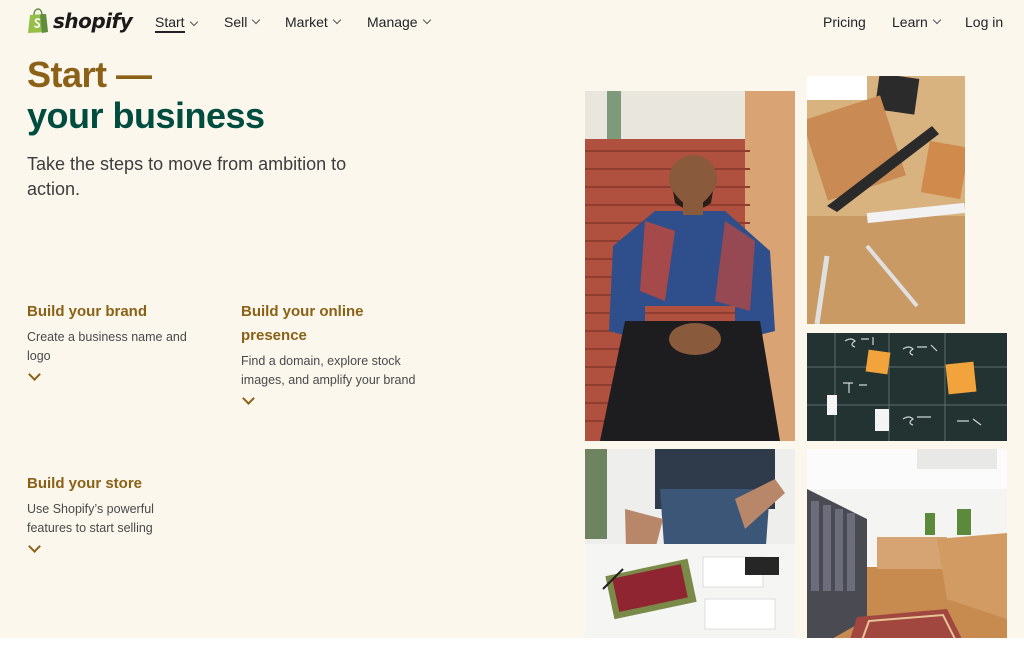  Describe the element at coordinates (690, 551) in the screenshot. I see `person-at-table-with-notebooks-photo` at that location.